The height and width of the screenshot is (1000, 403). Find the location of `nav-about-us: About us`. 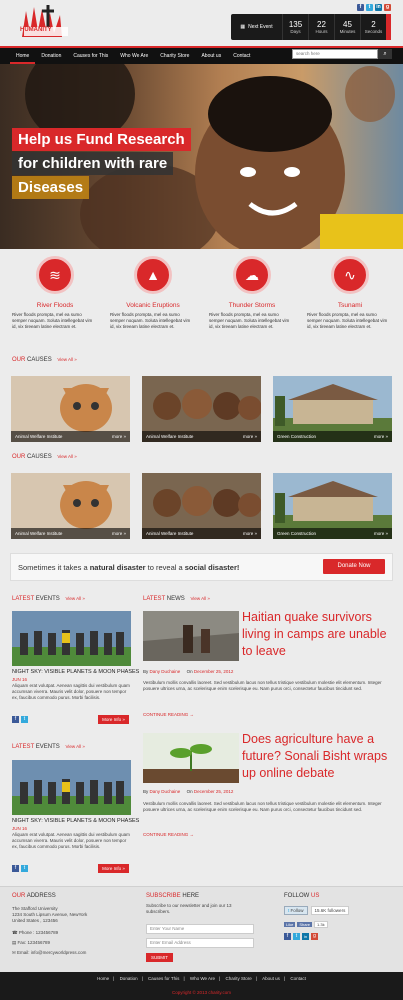

nav-about-us: About us is located at coordinates (211, 56).